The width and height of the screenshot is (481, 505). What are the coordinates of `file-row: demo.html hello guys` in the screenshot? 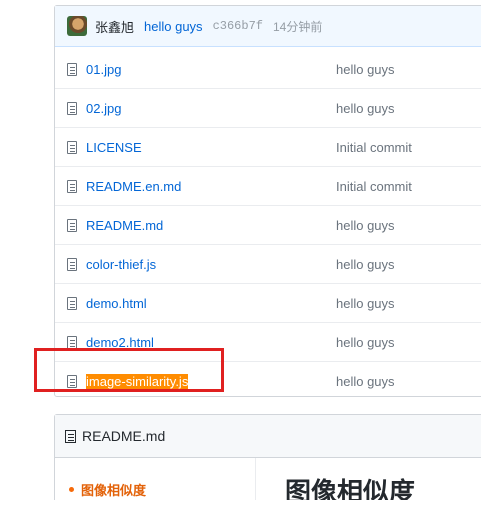 It's located at (268, 302).